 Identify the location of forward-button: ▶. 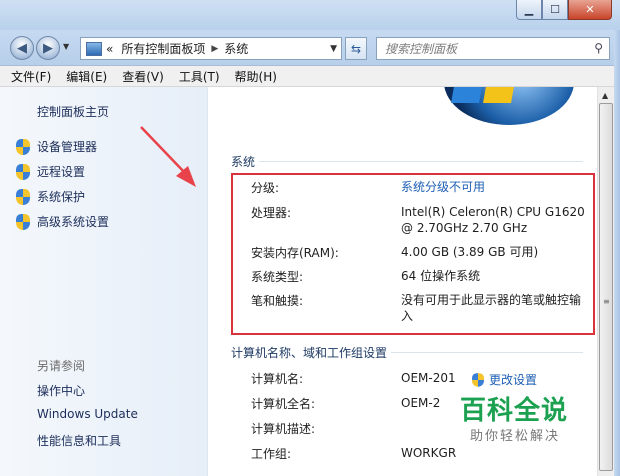
(48, 48).